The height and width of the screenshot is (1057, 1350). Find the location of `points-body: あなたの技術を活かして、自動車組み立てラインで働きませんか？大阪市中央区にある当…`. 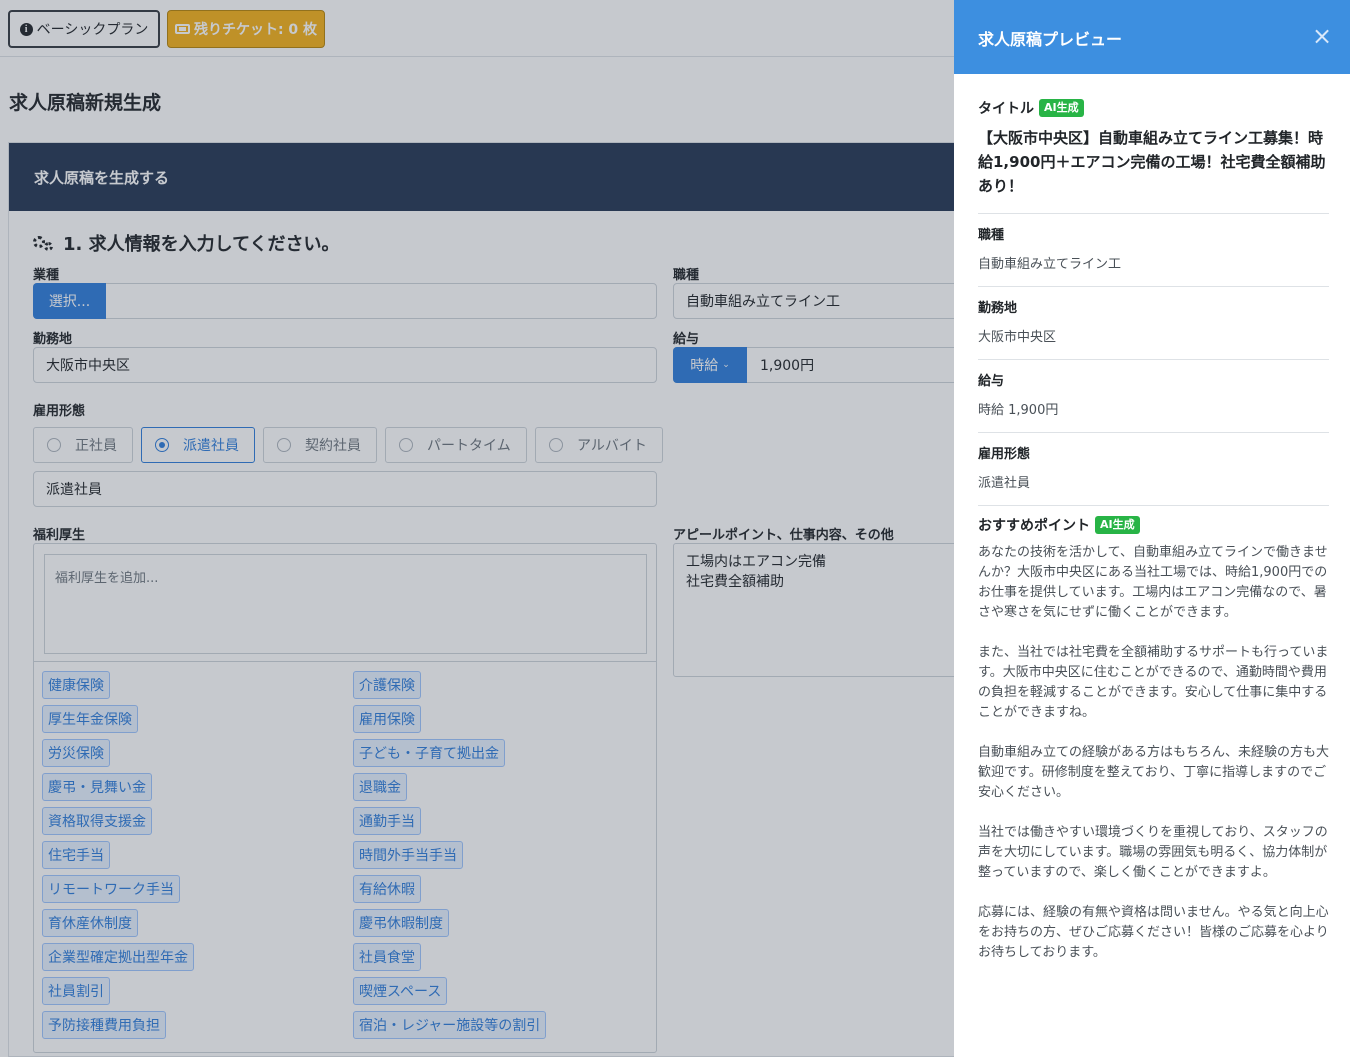

points-body: あなたの技術を活かして、自動車組み立てラインで働きませんか？大阪市中央区にある当… is located at coordinates (1153, 753).